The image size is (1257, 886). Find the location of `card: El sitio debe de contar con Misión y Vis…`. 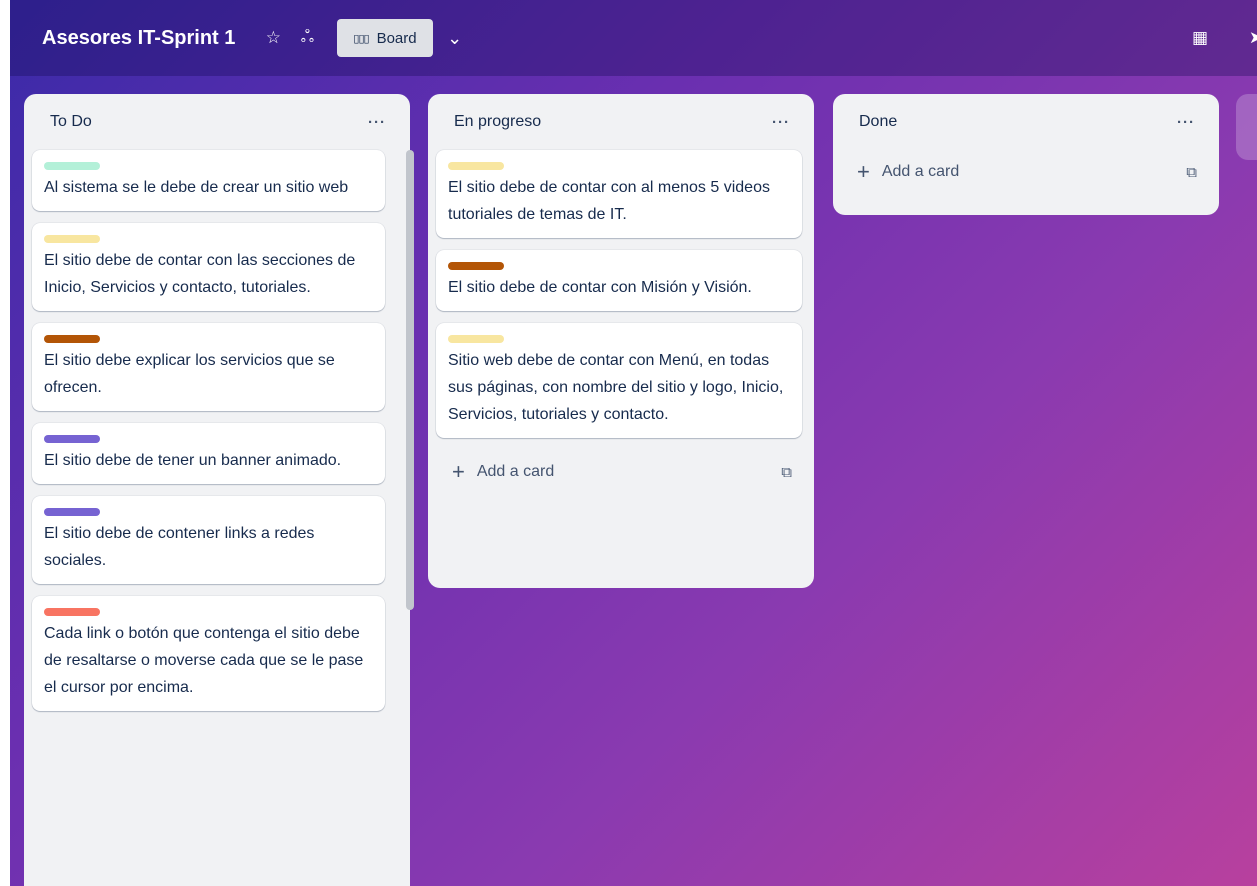

card: El sitio debe de contar con Misión y Vis… is located at coordinates (619, 280).